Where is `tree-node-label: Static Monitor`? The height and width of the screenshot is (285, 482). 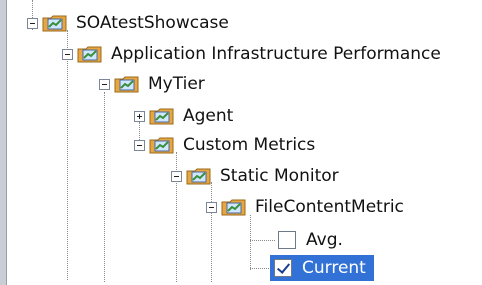
tree-node-label: Static Monitor is located at coordinates (279, 176).